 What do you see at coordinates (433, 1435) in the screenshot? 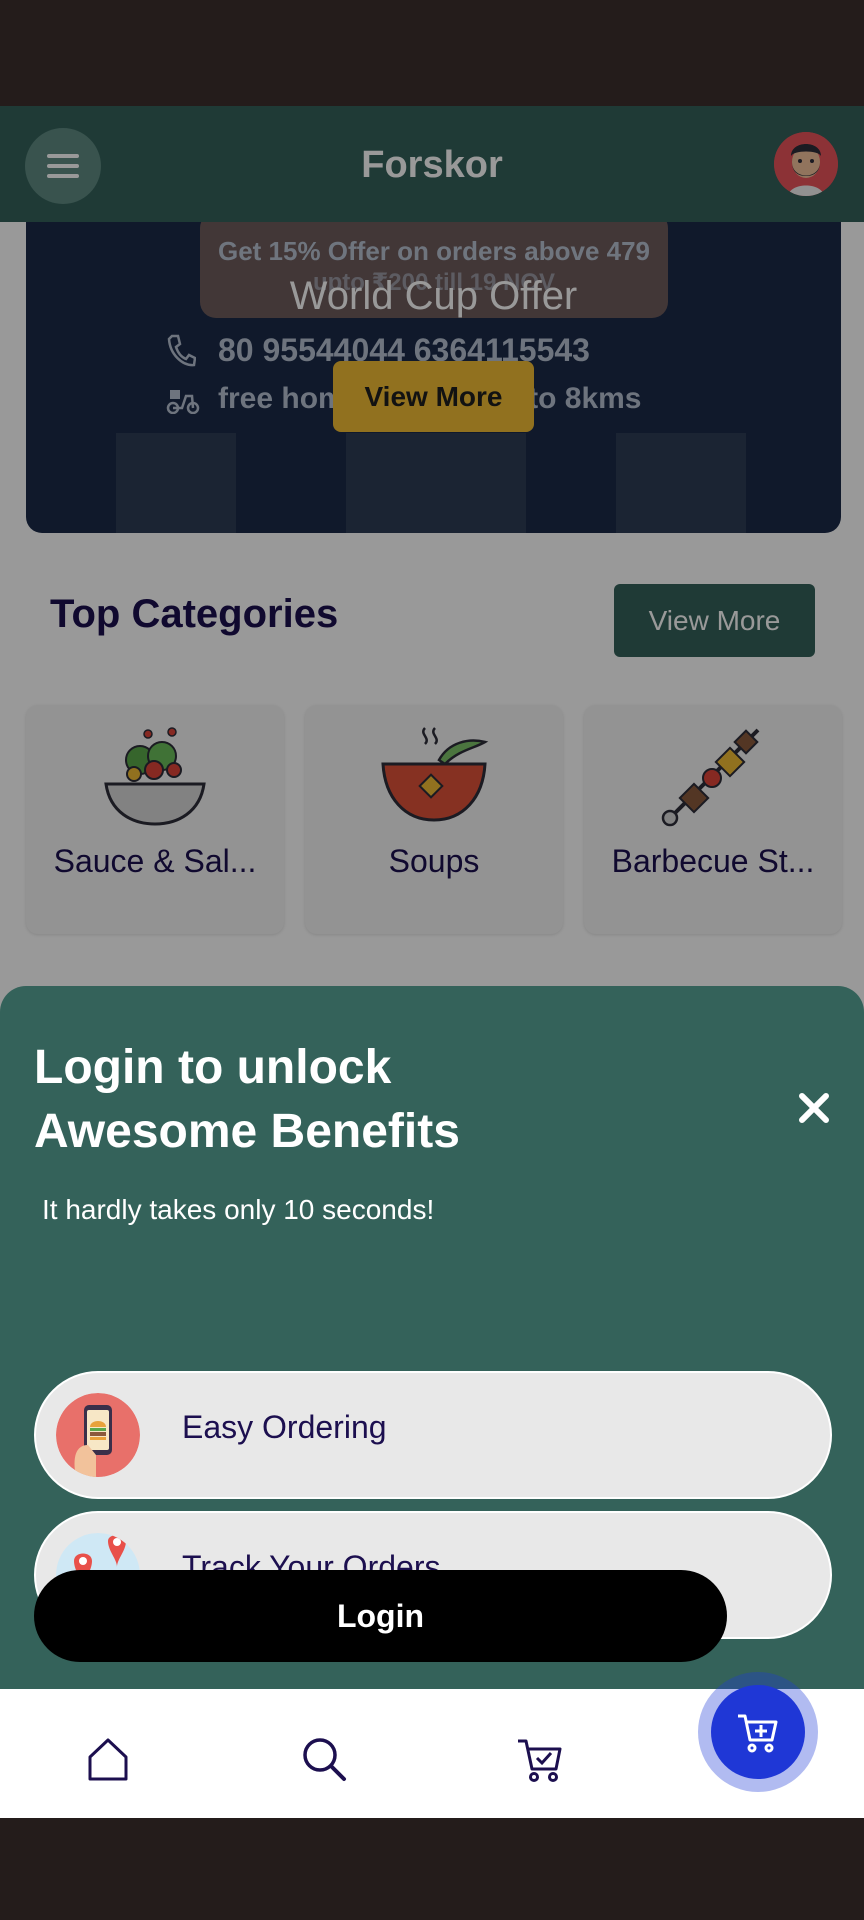
I see `benefit-card-easy-ordering: Easy Ordering` at bounding box center [433, 1435].